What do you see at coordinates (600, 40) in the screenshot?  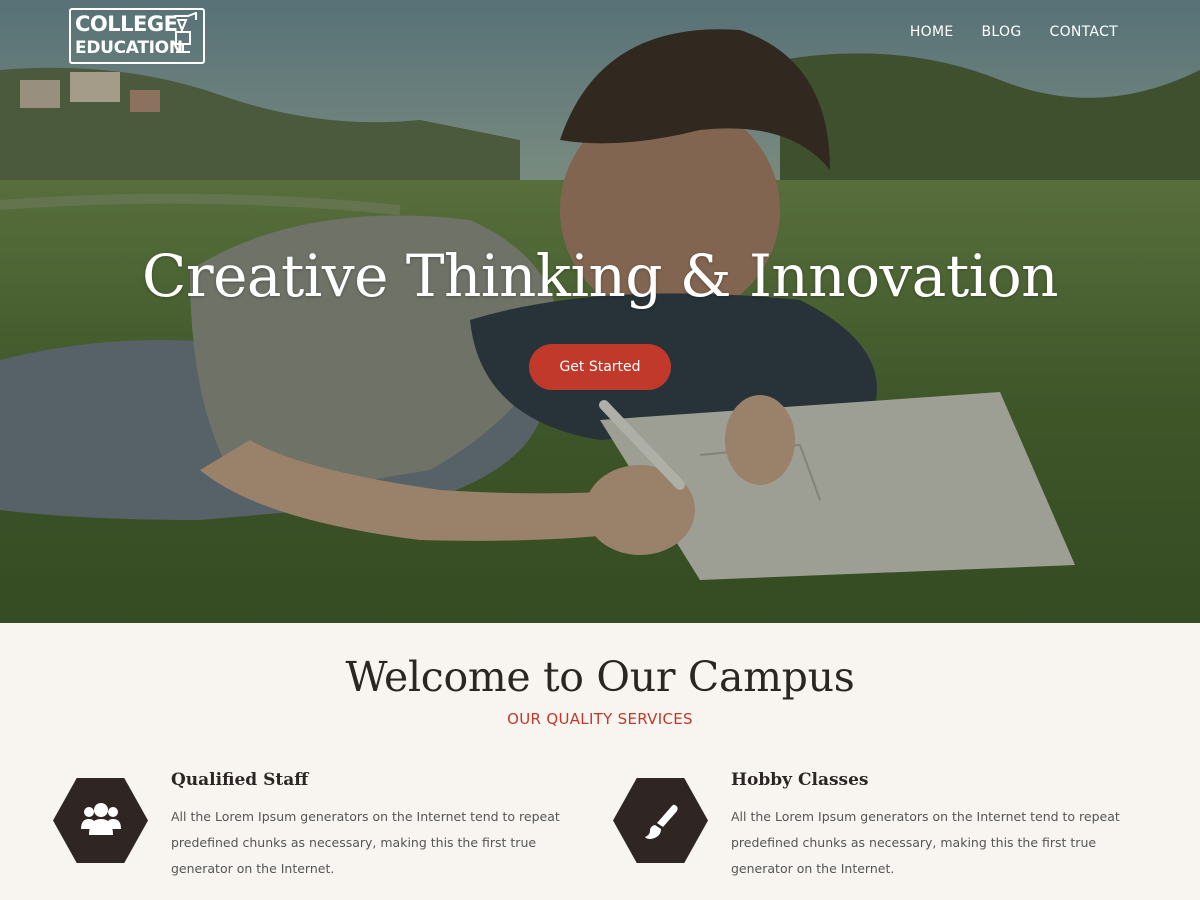 I see `header: COLLEGE EDUCATION HOME BLOG CONTACT` at bounding box center [600, 40].